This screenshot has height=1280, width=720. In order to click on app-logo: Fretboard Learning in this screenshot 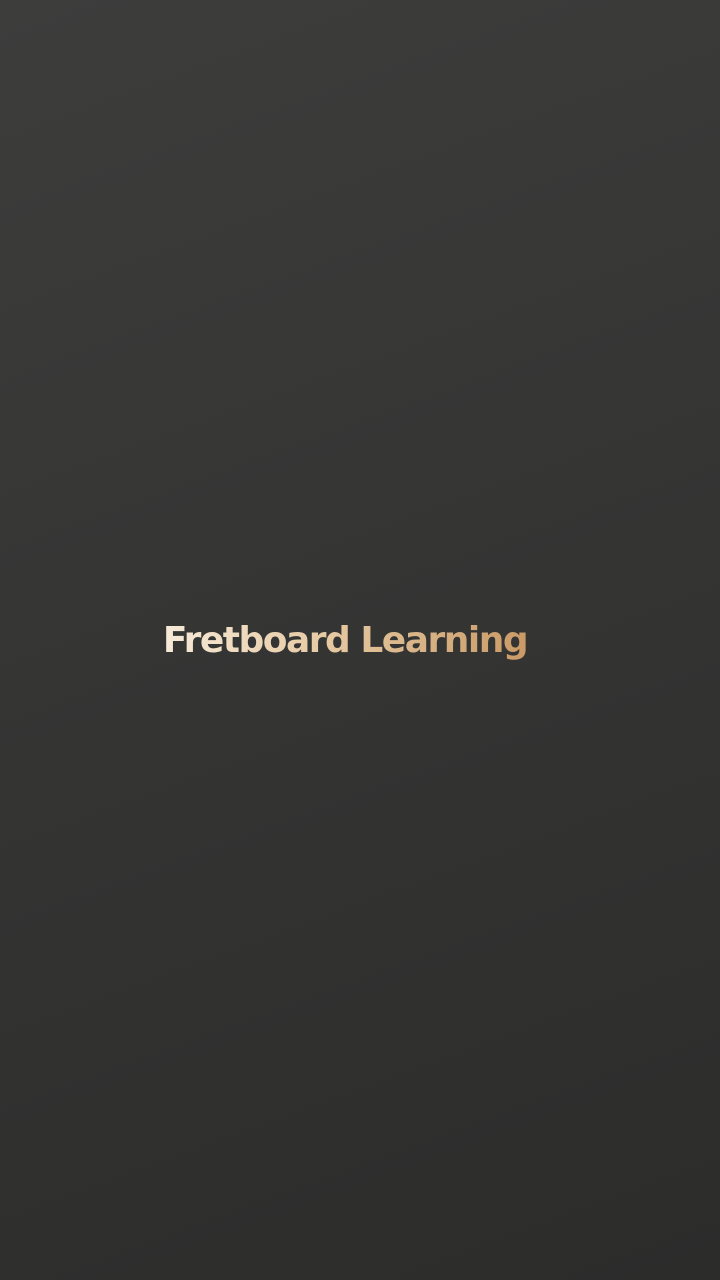, I will do `click(360, 640)`.